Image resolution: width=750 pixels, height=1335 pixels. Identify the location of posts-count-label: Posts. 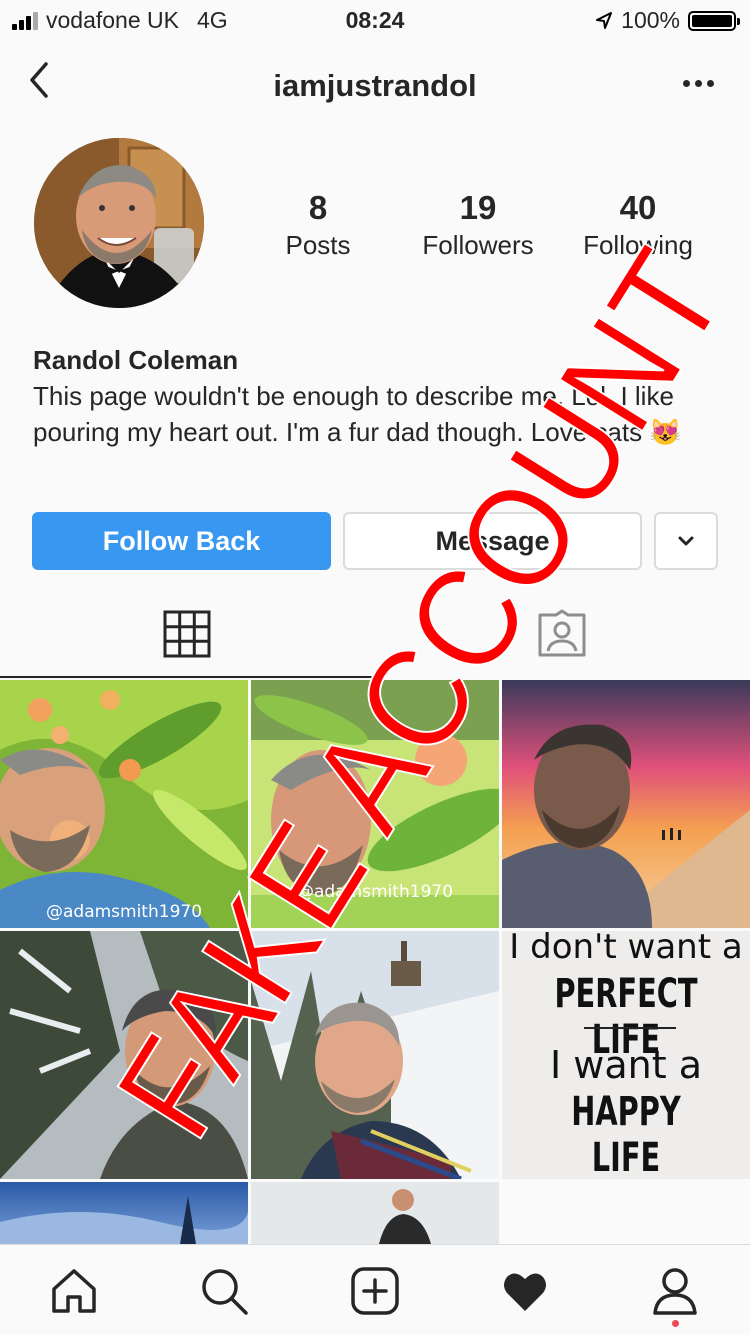
(318, 245).